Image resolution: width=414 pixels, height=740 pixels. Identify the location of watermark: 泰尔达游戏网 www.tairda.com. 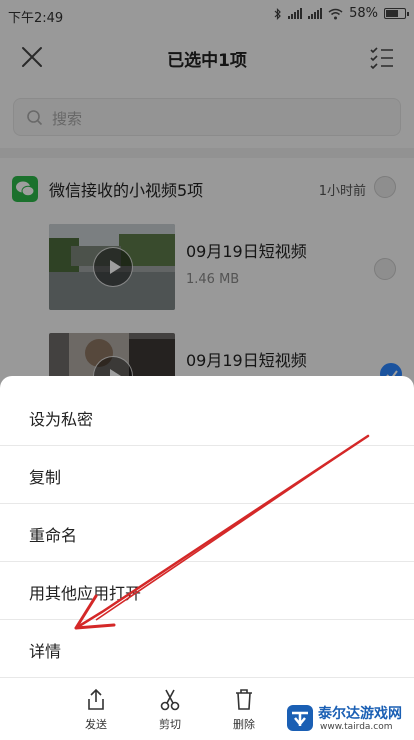
(348, 719).